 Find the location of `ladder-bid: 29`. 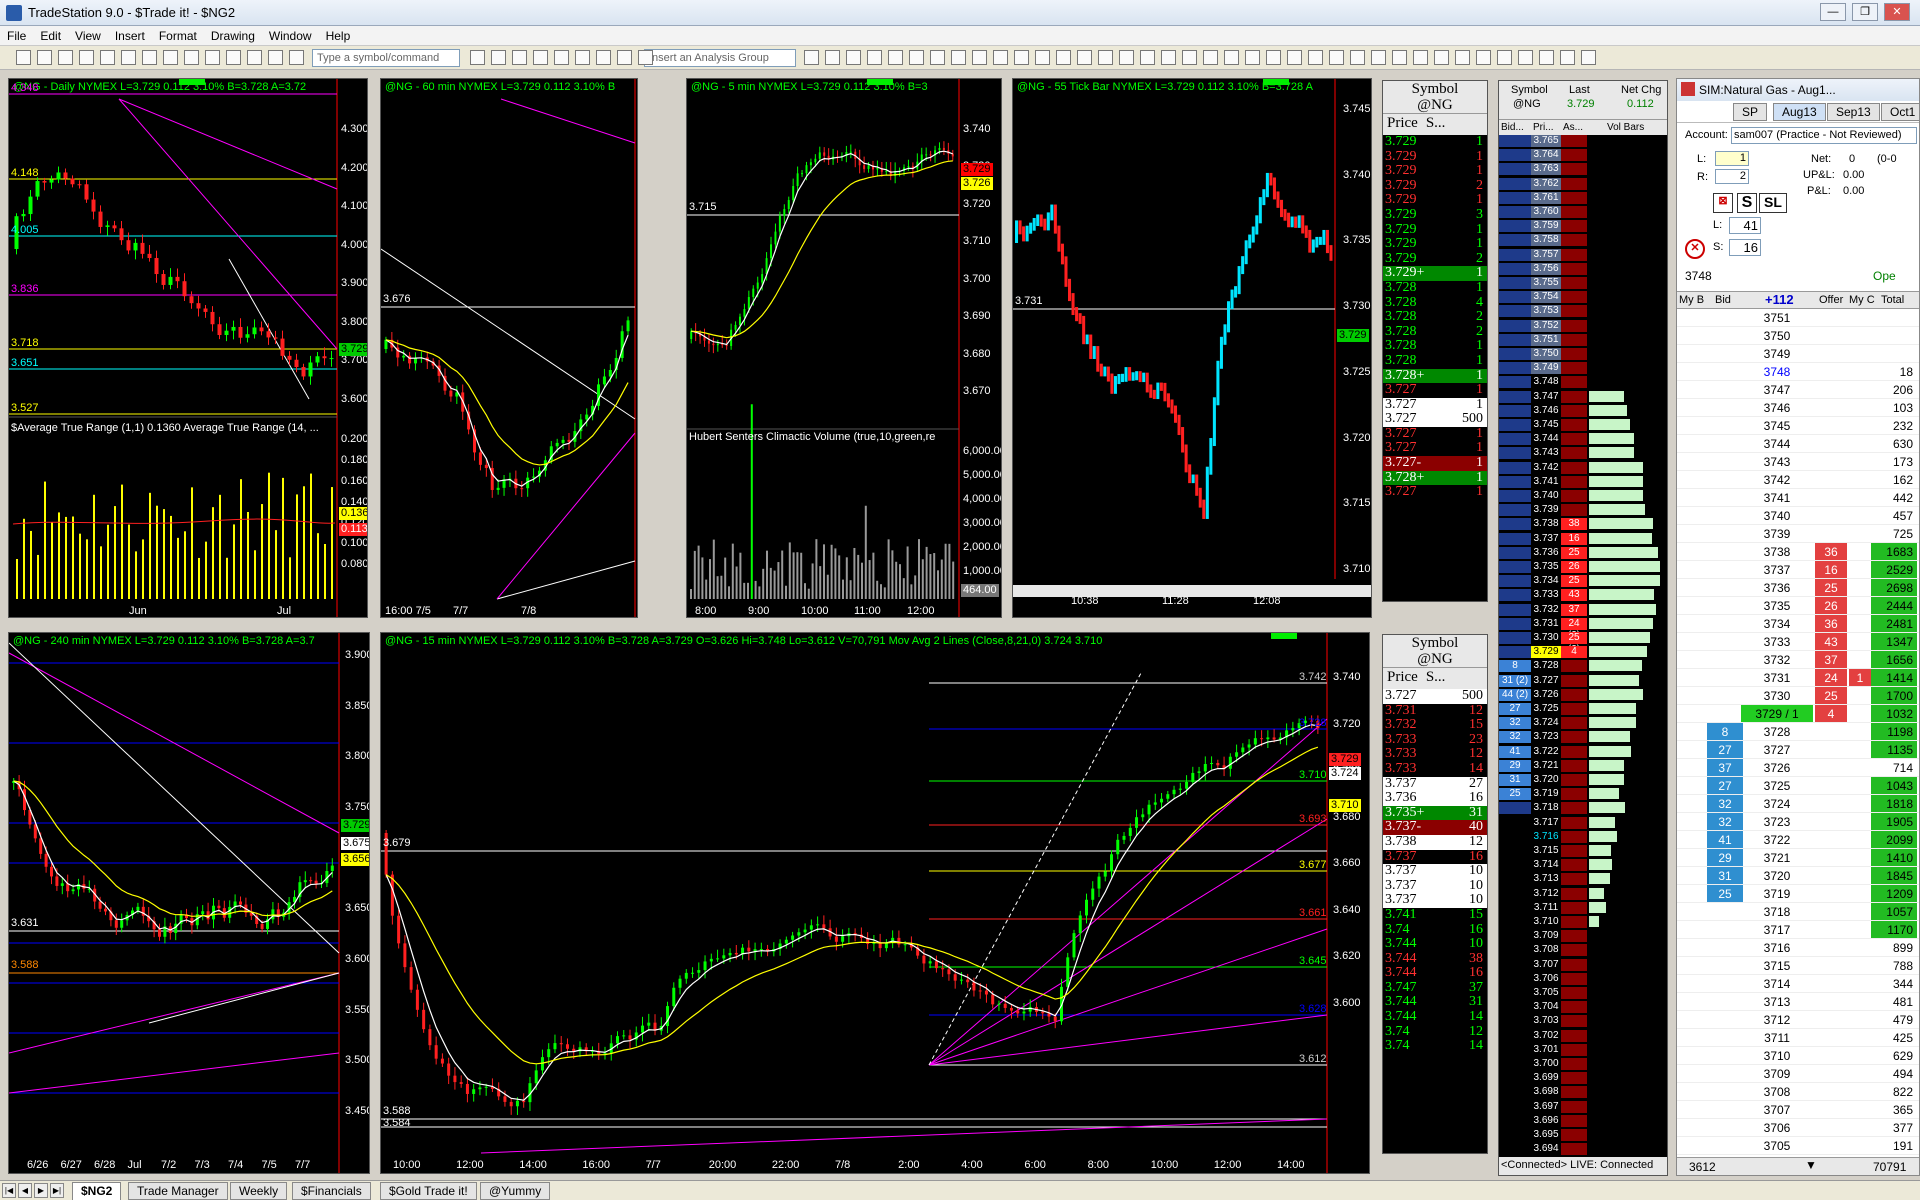

ladder-bid: 29 is located at coordinates (1725, 857).